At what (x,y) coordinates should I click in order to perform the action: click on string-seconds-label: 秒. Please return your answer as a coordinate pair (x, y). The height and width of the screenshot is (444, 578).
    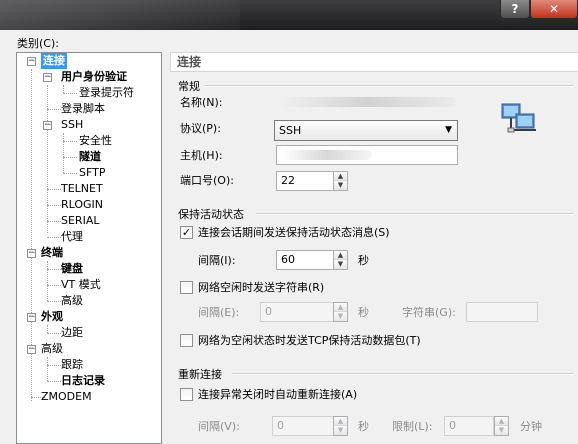
    Looking at the image, I should click on (363, 312).